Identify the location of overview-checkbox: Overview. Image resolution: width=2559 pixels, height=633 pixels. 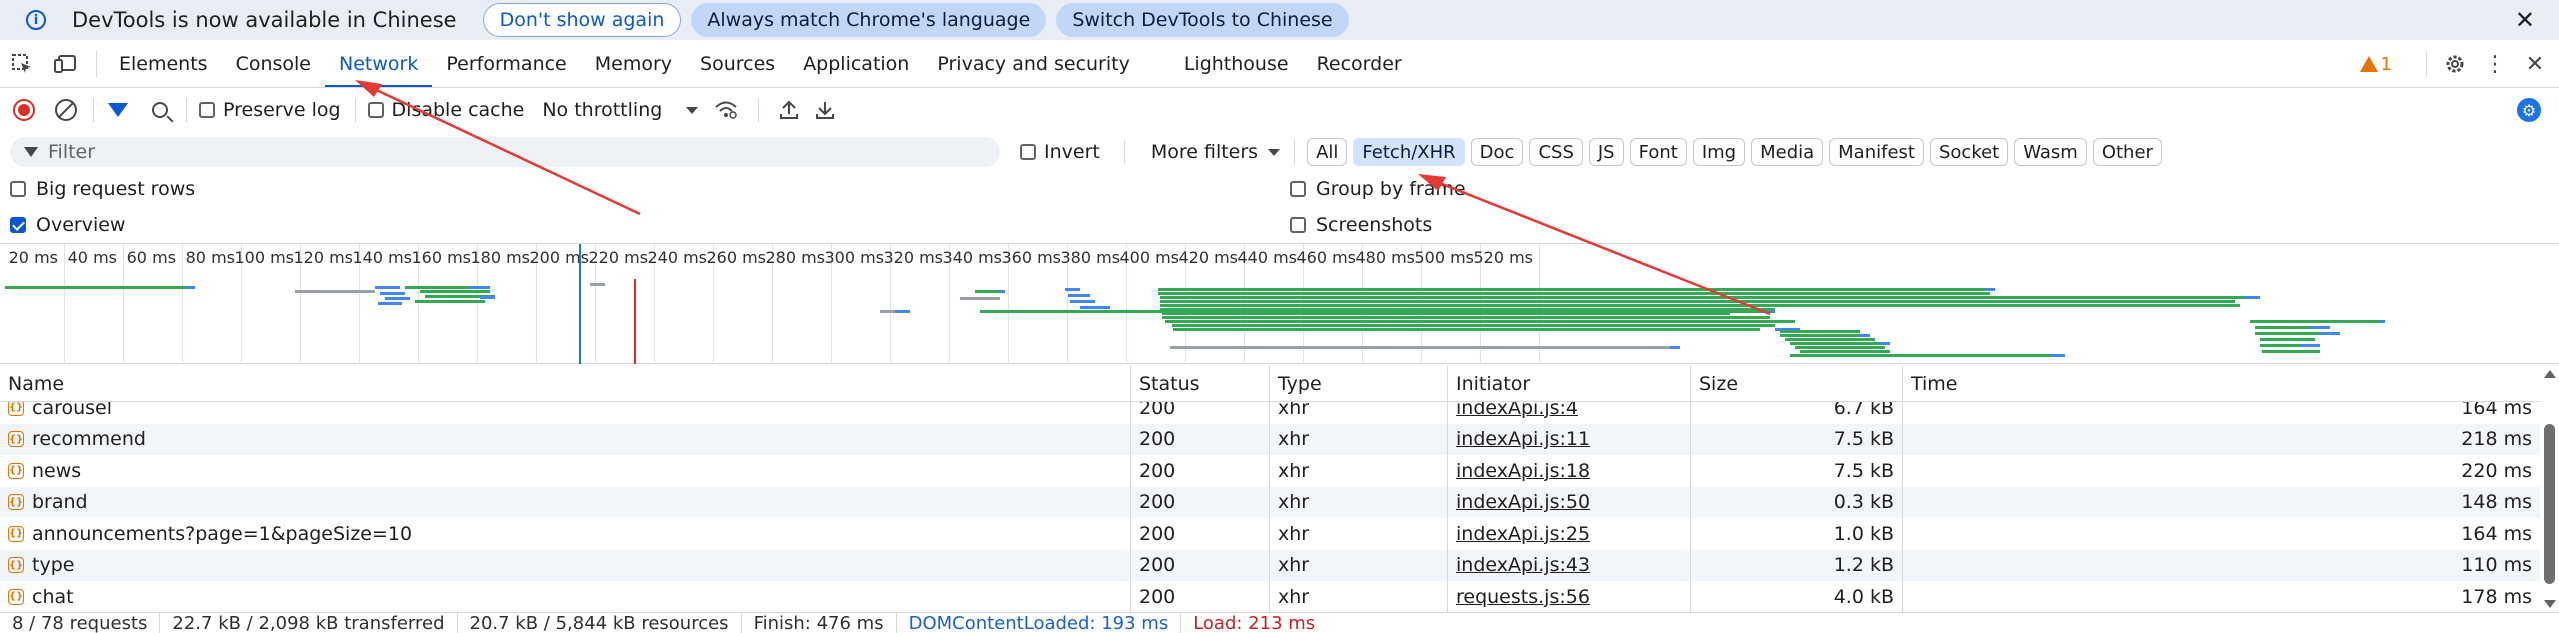
(67, 225).